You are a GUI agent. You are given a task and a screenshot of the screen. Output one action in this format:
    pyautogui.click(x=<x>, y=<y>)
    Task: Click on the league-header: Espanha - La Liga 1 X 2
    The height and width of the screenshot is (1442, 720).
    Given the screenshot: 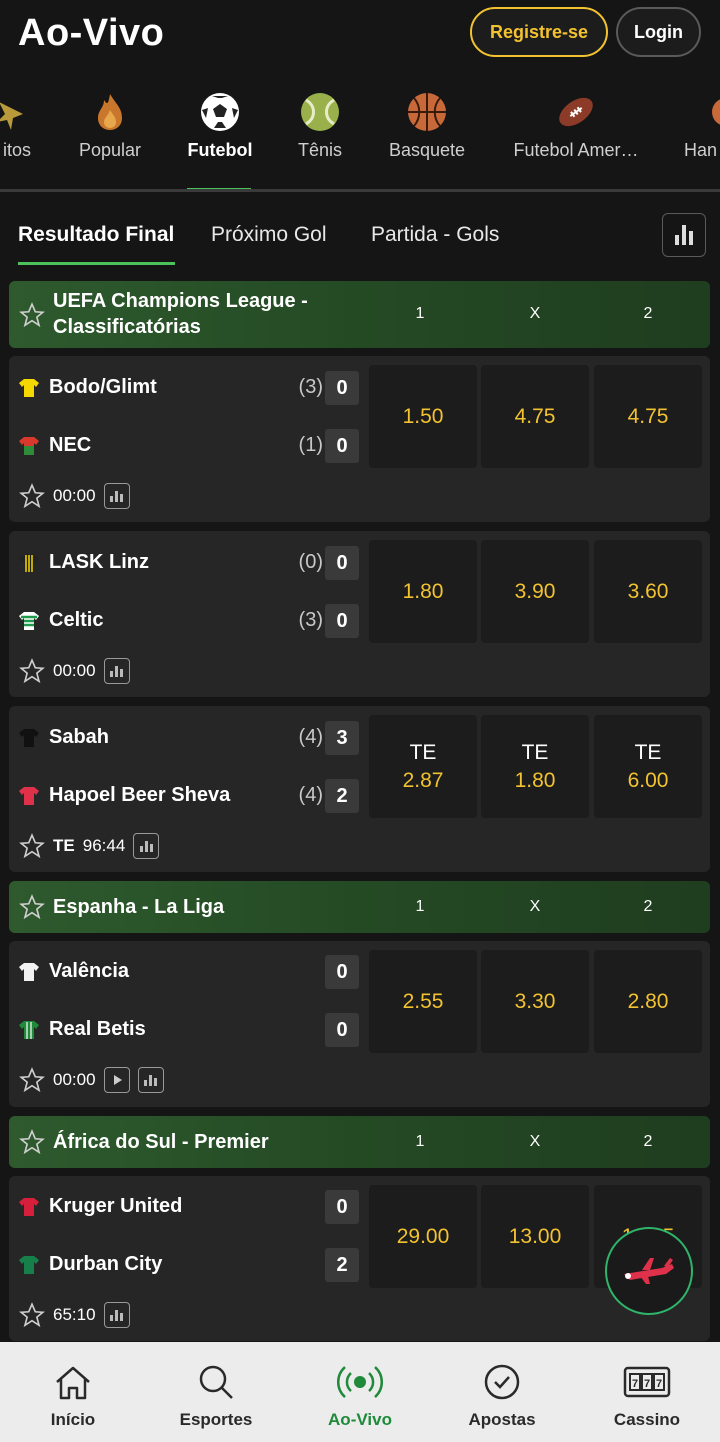 What is the action you would take?
    pyautogui.click(x=359, y=907)
    